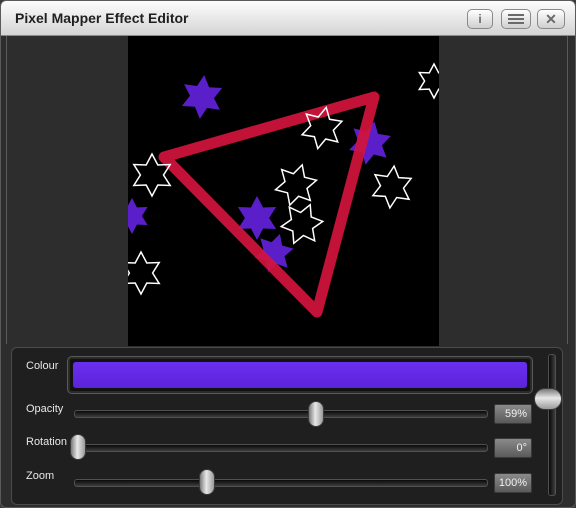 The width and height of the screenshot is (576, 508). I want to click on info-button: i, so click(480, 19).